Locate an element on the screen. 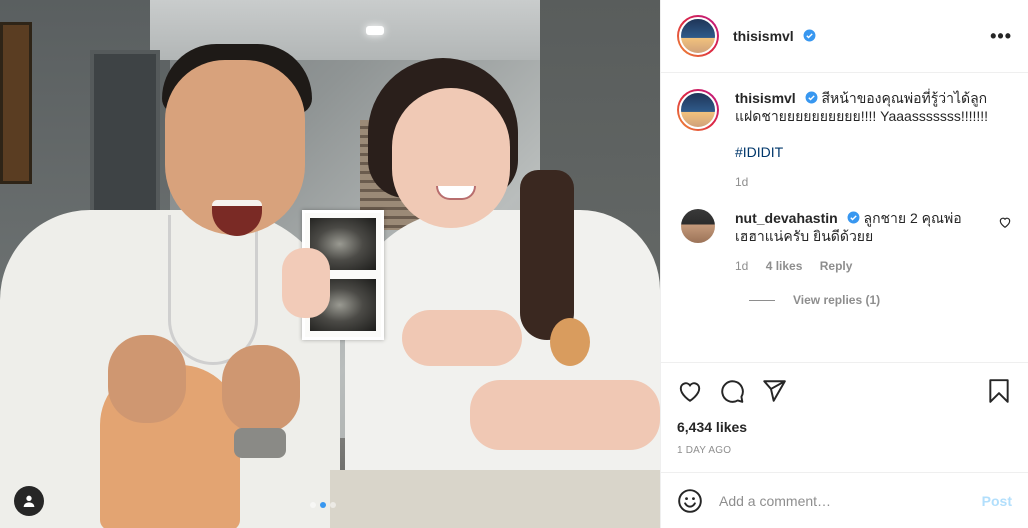  user-tag-button is located at coordinates (29, 501).